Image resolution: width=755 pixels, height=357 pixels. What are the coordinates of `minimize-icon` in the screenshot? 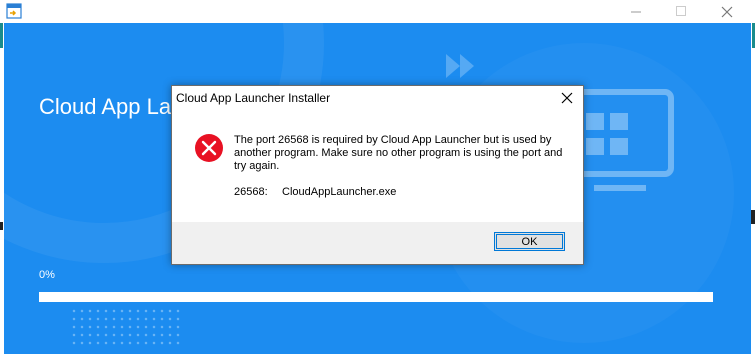 It's located at (636, 12).